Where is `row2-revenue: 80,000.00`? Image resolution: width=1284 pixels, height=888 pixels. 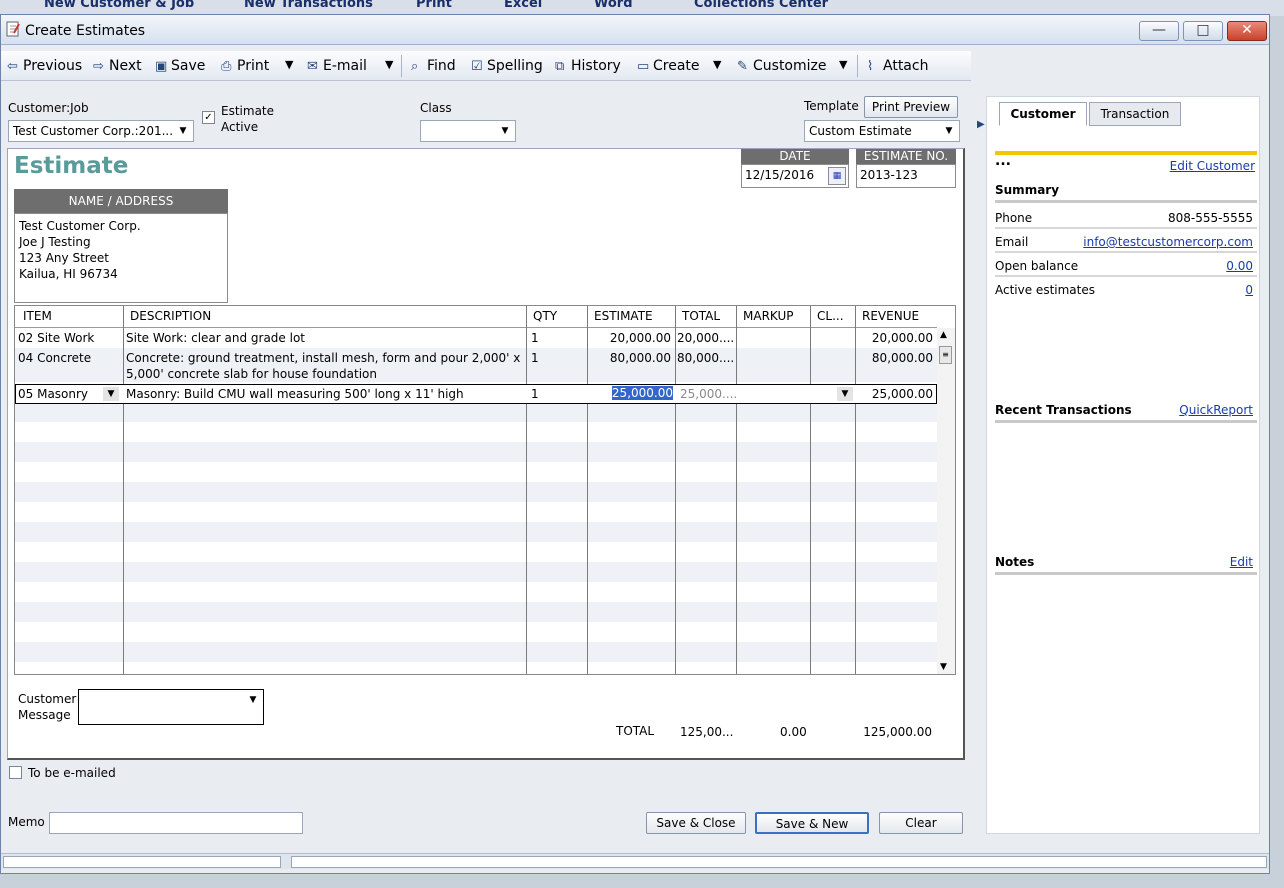
row2-revenue: 80,000.00 is located at coordinates (895, 358).